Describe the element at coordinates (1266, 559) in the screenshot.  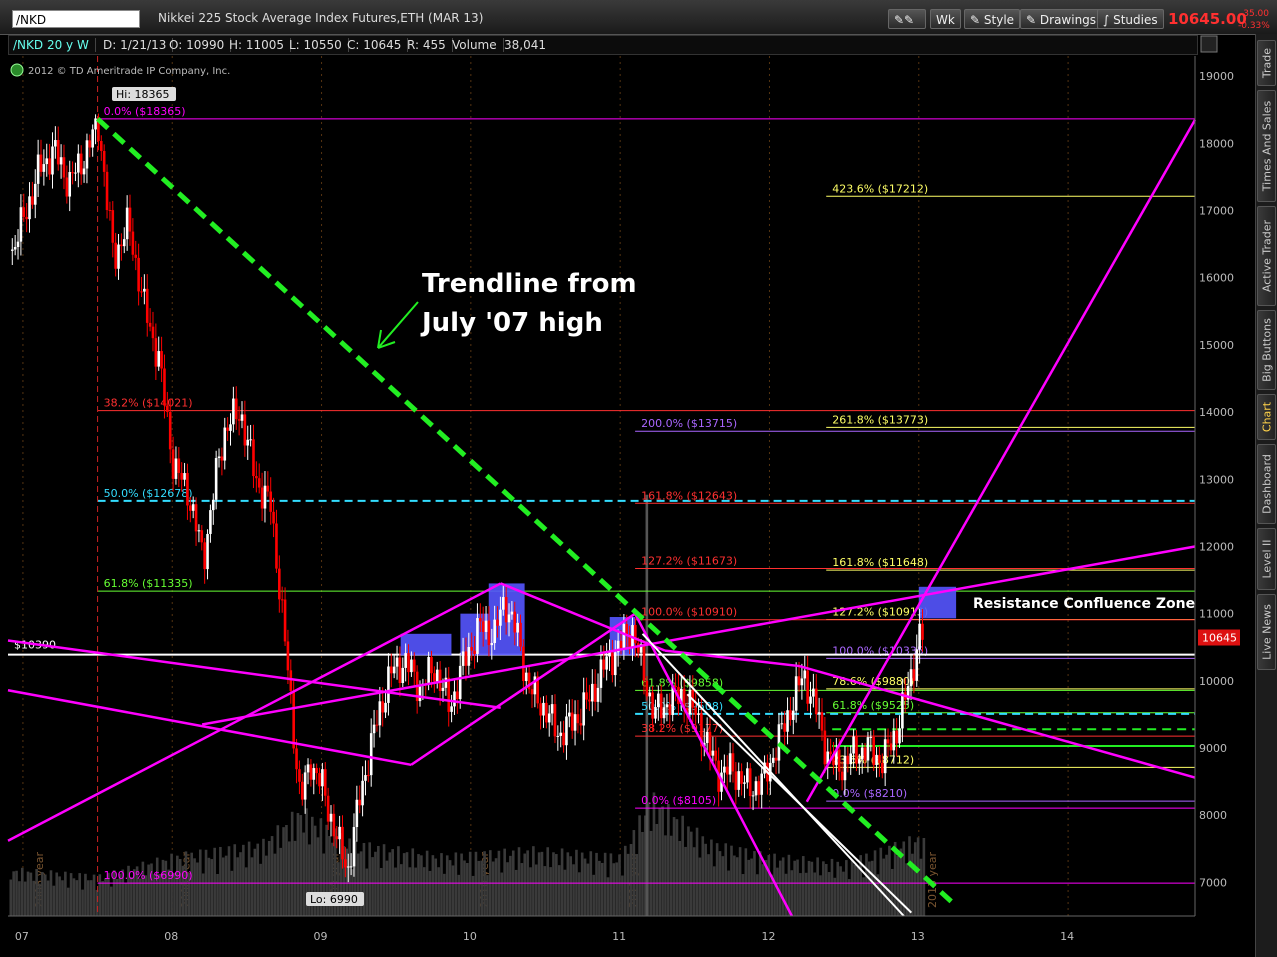
I see `side-tab: Level II` at that location.